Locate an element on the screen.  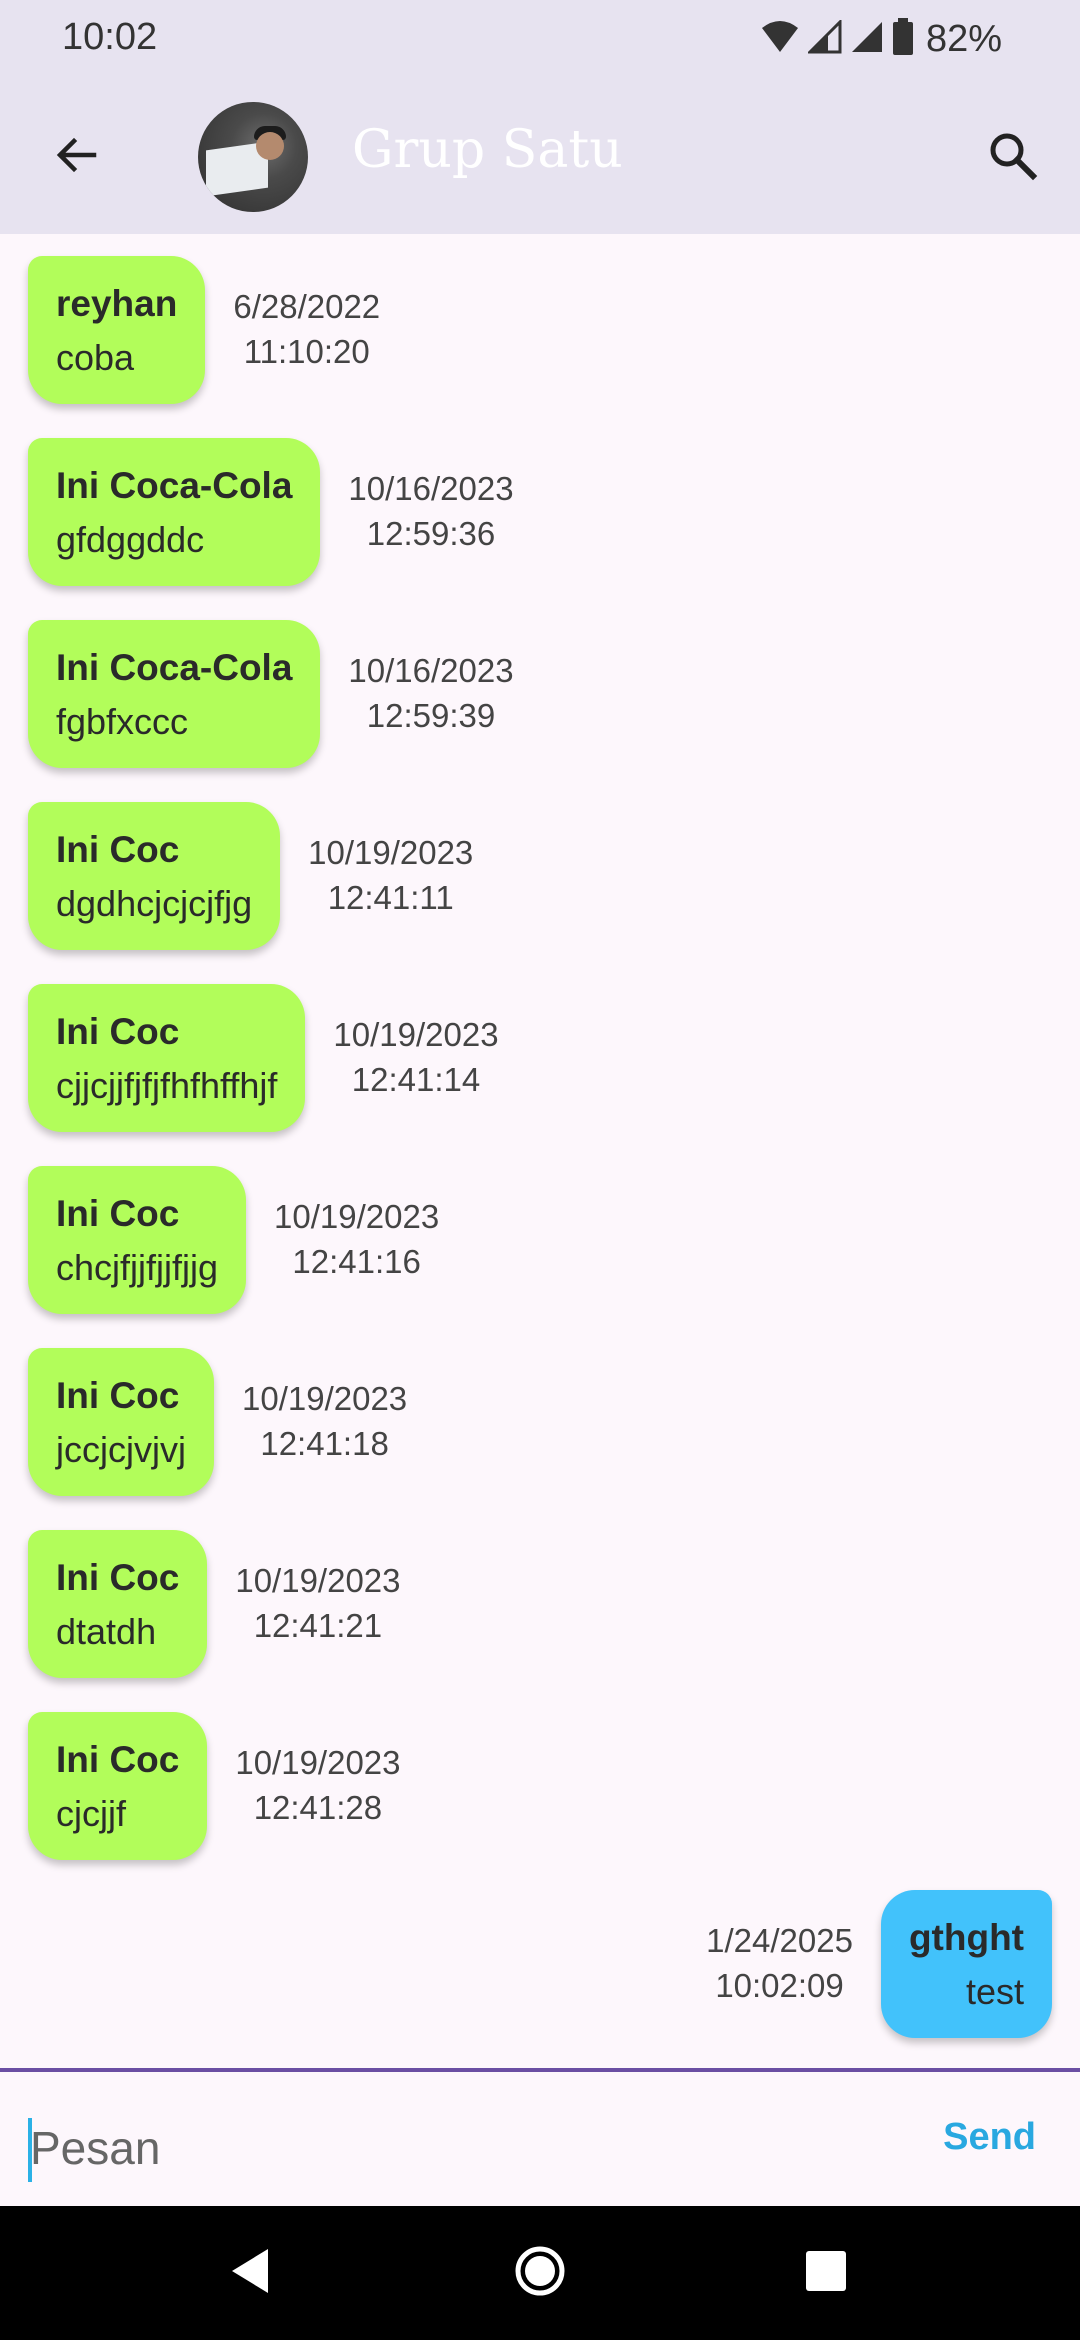
message-bubble: Ini Coc dtatdh is located at coordinates (118, 1604).